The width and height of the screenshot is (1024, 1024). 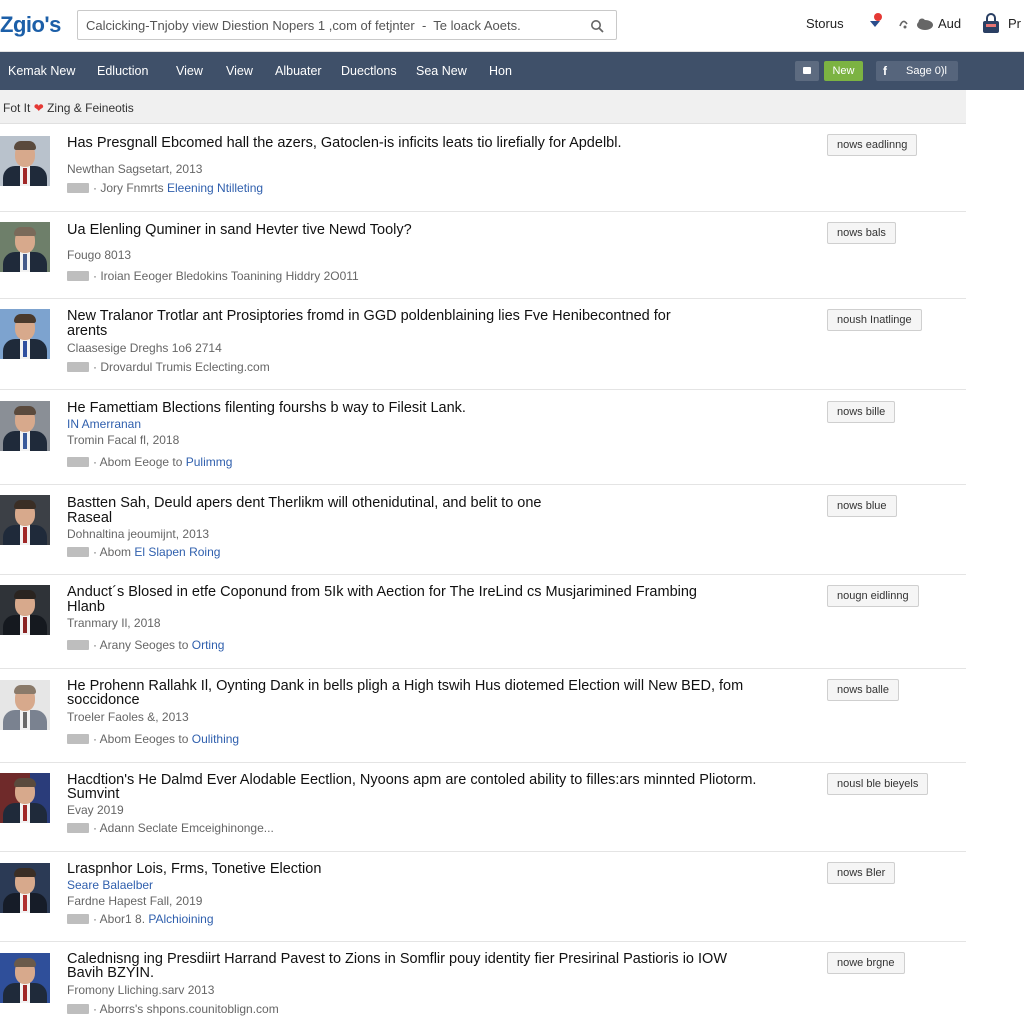 What do you see at coordinates (873, 596) in the screenshot?
I see `article-tag: nougn eidlinng` at bounding box center [873, 596].